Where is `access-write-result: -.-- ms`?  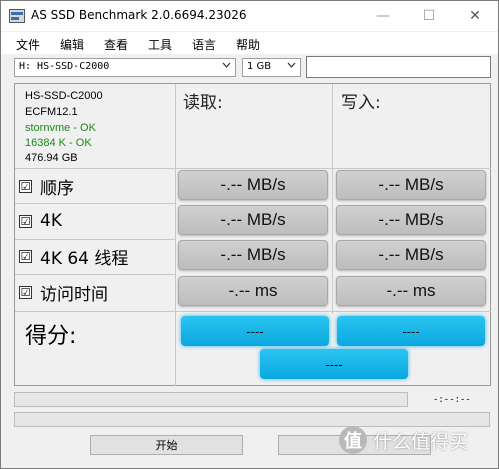
access-write-result: -.-- ms is located at coordinates (411, 291).